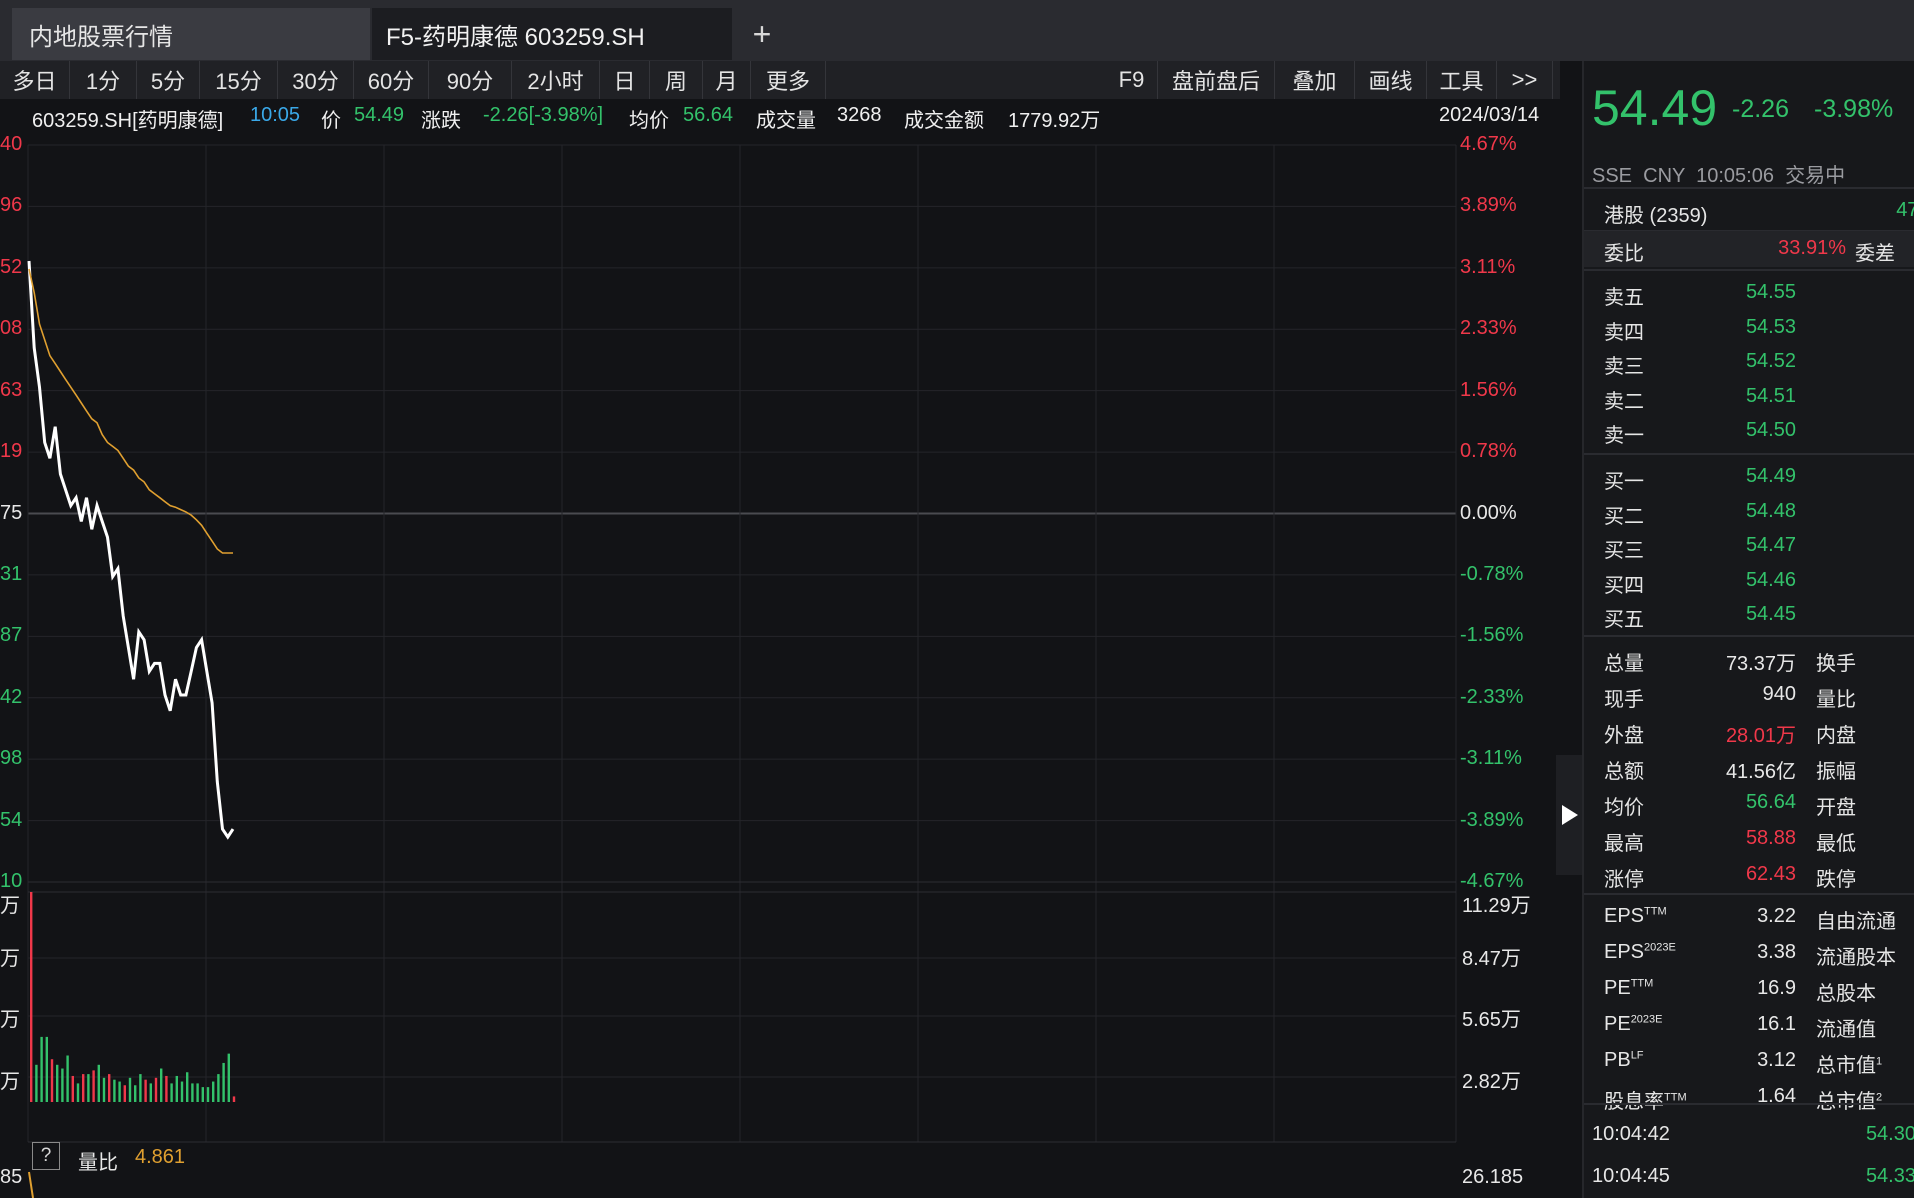 This screenshot has width=1914, height=1198. I want to click on y-left-tick-label: 98, so click(11, 758).